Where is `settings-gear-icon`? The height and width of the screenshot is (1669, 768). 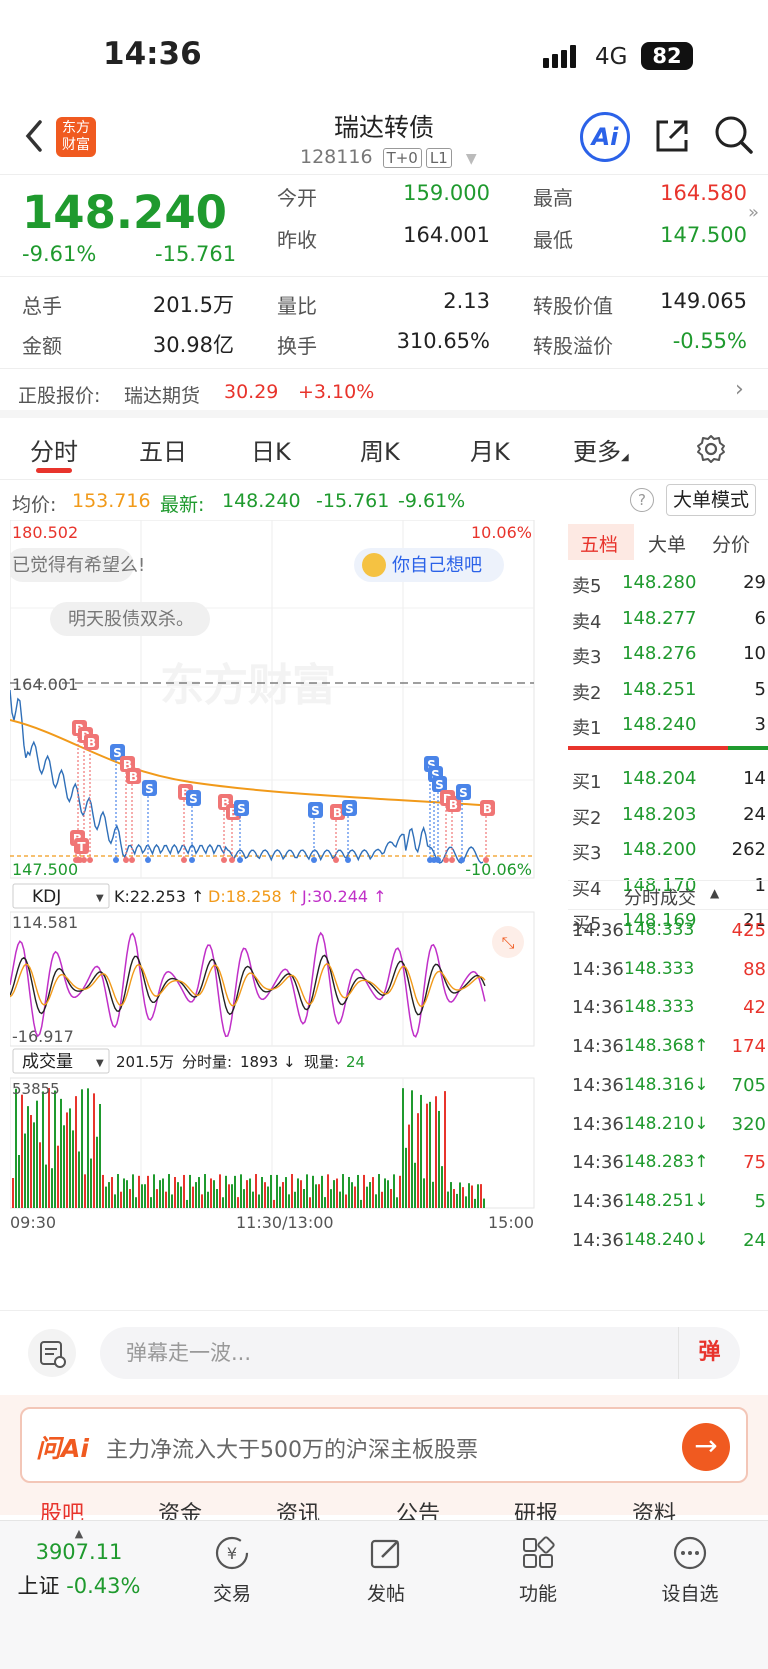
settings-gear-icon is located at coordinates (711, 449).